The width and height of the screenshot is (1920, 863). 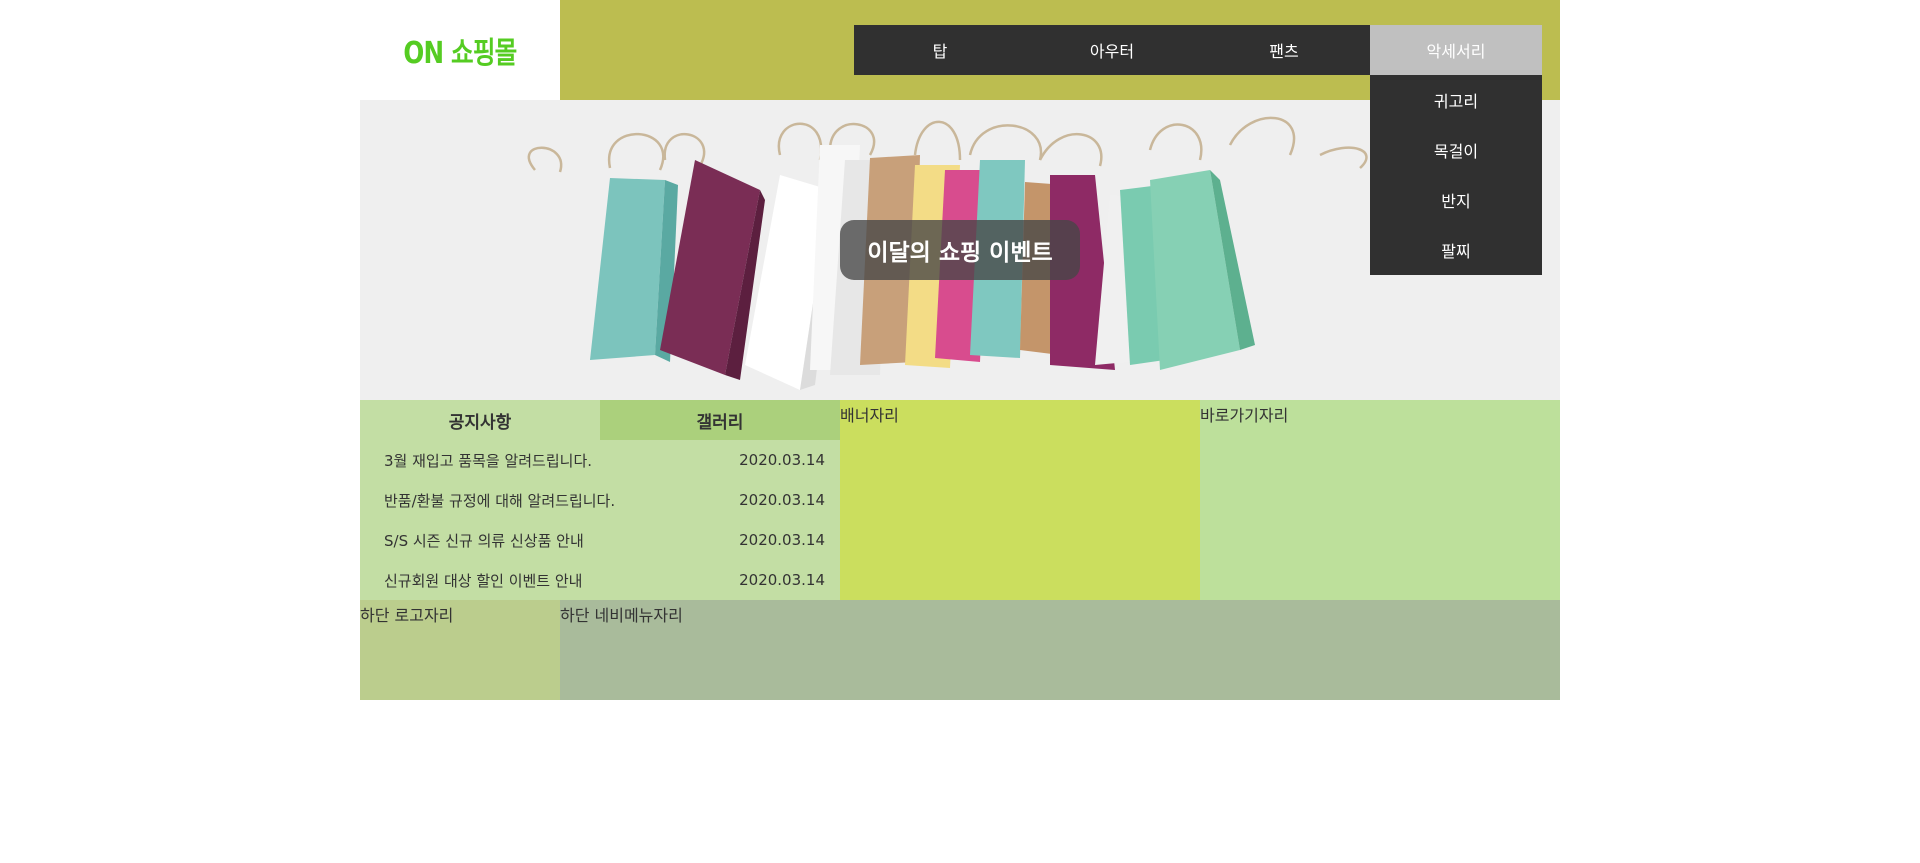 I want to click on nav-item-pants: 팬츠, so click(x=1284, y=50).